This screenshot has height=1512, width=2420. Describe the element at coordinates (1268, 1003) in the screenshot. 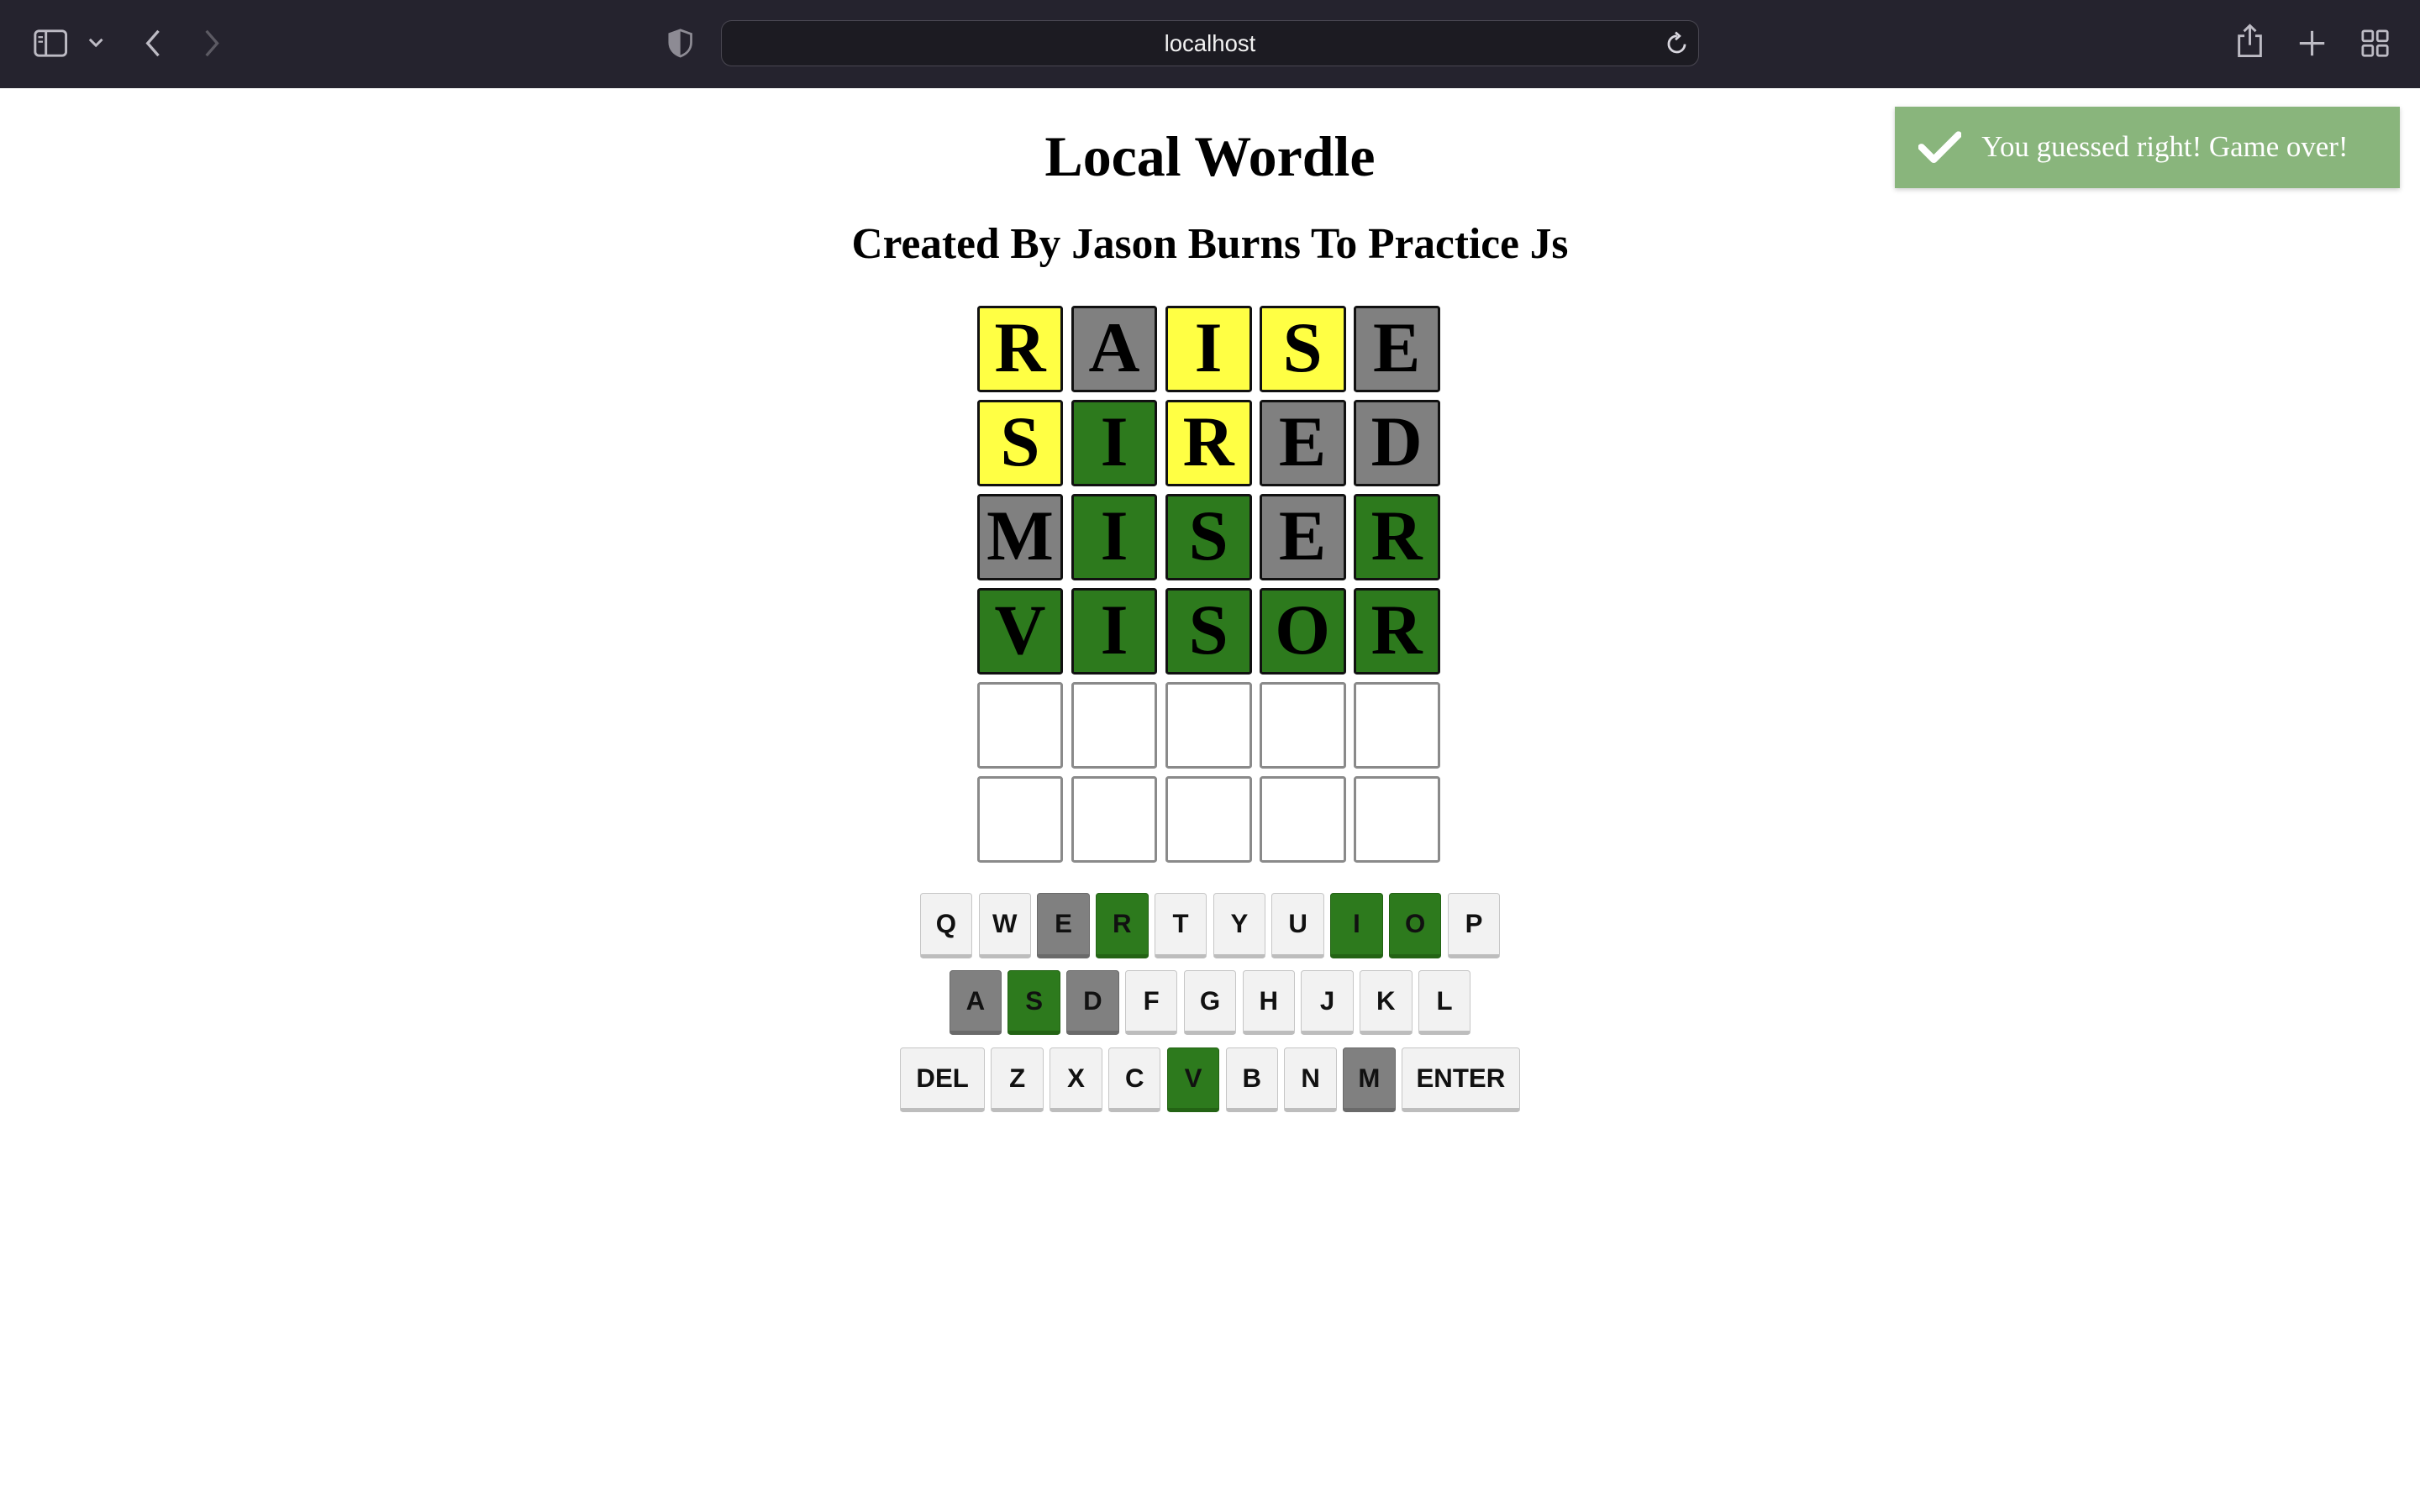

I see `key-h: H` at that location.